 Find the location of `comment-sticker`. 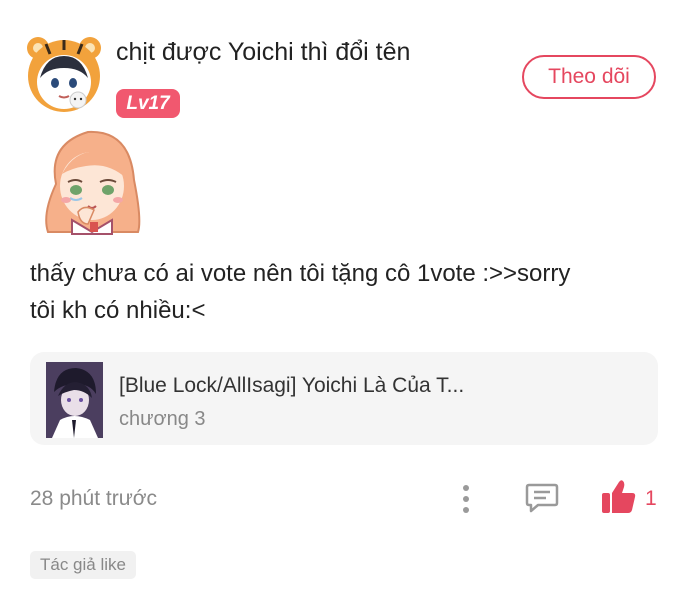

comment-sticker is located at coordinates (93, 180).